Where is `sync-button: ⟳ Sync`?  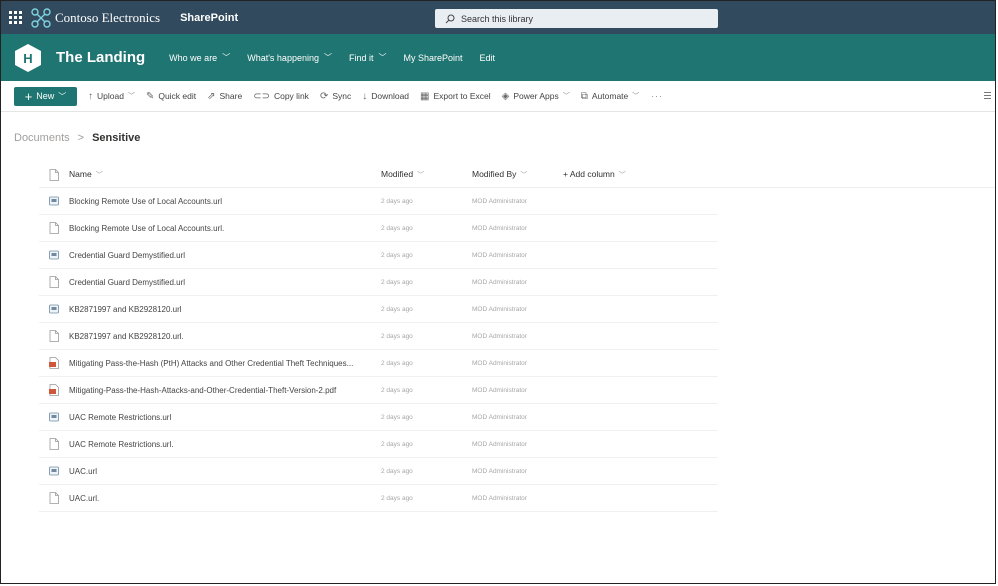 sync-button: ⟳ Sync is located at coordinates (335, 96).